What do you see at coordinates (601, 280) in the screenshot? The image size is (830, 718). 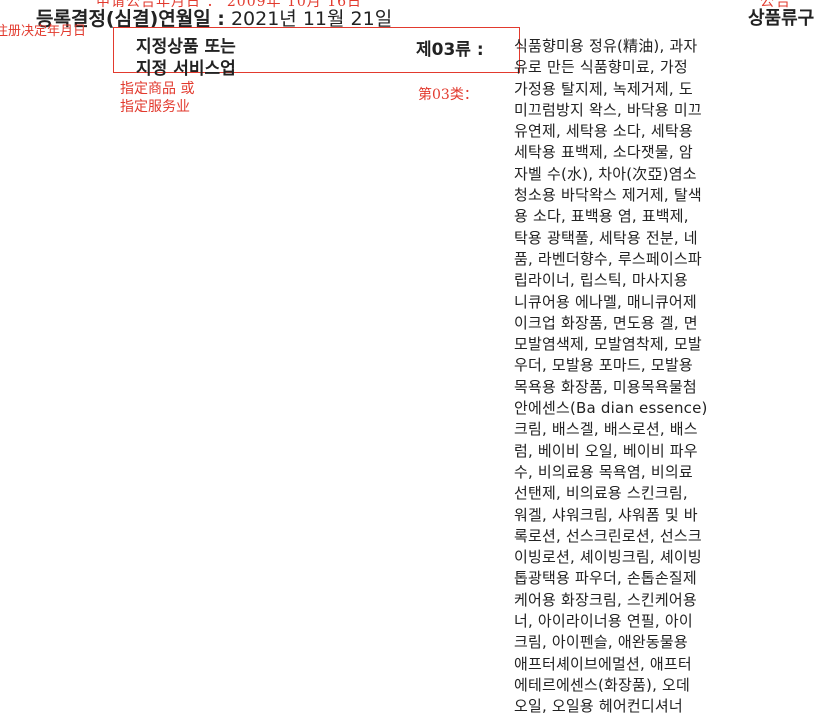 I see `goods-line: 립라이너, 립스틱, 마사지용` at bounding box center [601, 280].